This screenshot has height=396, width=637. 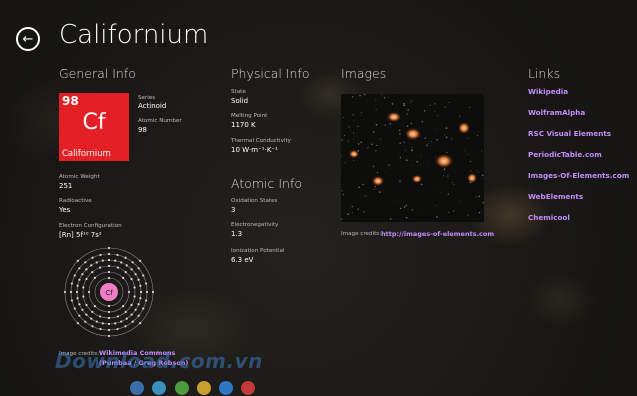 I want to click on series-value: Actinoid, so click(x=152, y=106).